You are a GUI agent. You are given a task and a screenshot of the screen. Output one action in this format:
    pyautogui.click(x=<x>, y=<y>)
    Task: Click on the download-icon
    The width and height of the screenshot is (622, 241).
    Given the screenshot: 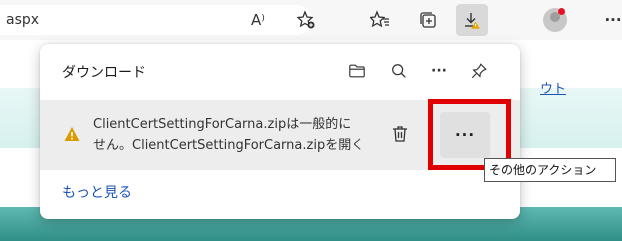 What is the action you would take?
    pyautogui.click(x=472, y=20)
    